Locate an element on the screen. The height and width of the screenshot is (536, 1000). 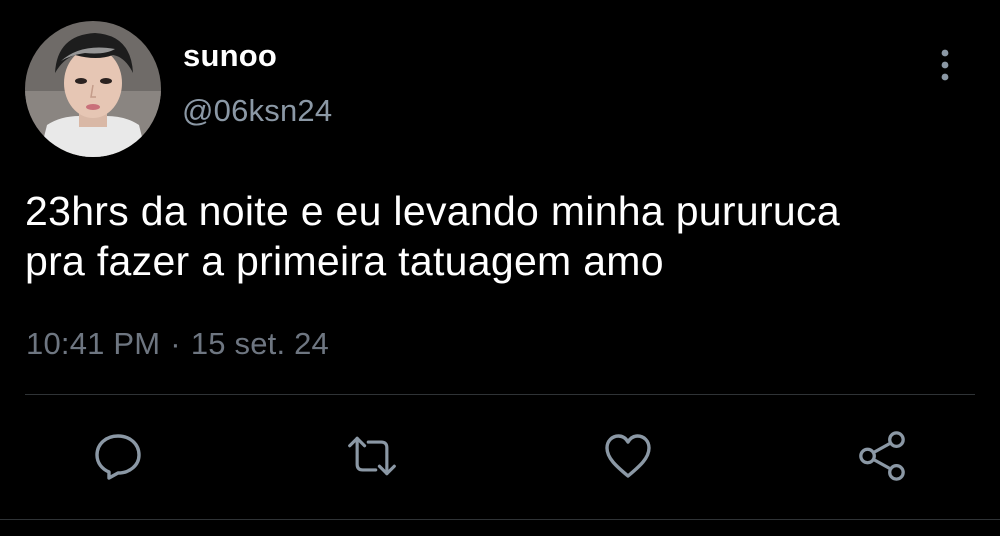
tweet-date: 15 set. 24 is located at coordinates (259, 343).